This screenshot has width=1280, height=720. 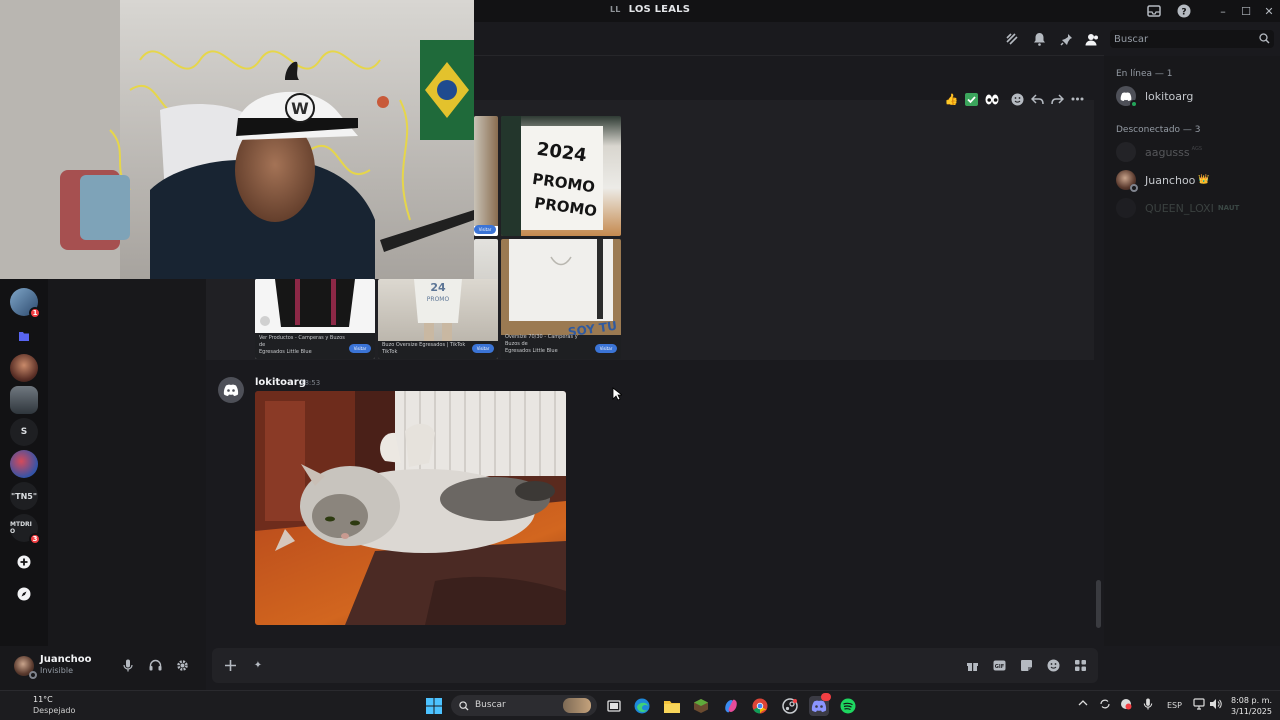 What do you see at coordinates (1017, 99) in the screenshot?
I see `add-reaction-icon` at bounding box center [1017, 99].